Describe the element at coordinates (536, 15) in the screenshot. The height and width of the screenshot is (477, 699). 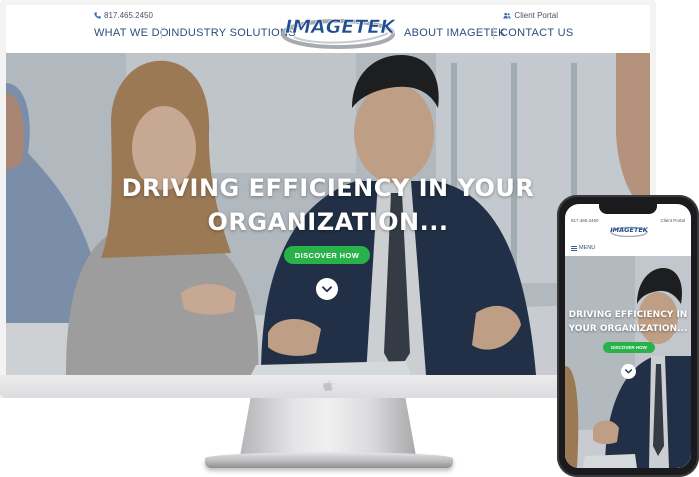
I see `client-portal-label: Client Portal` at that location.